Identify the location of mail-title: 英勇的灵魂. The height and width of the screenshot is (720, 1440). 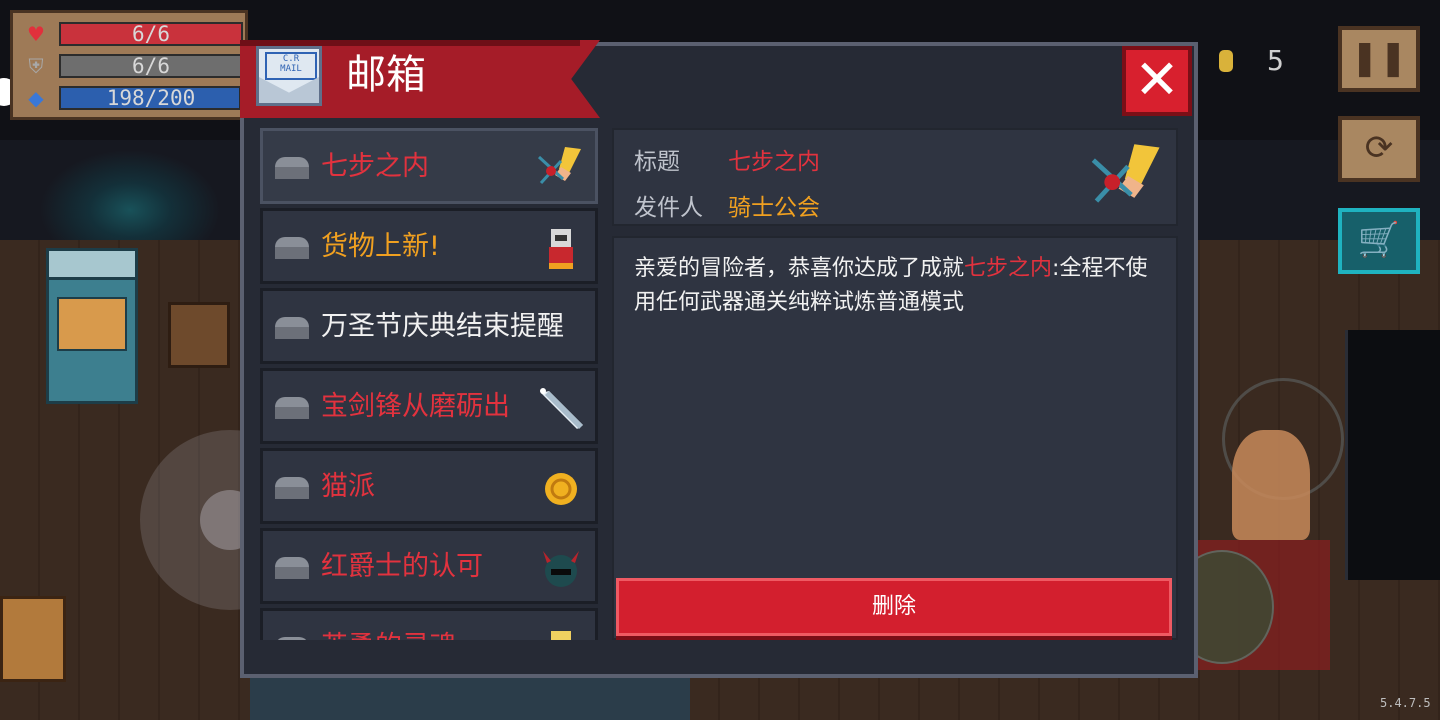
(388, 634).